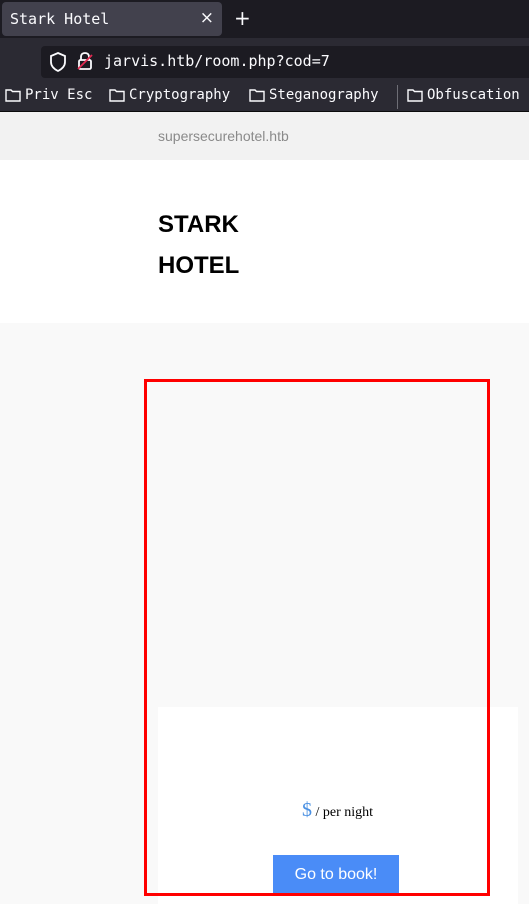 Image resolution: width=529 pixels, height=904 pixels. Describe the element at coordinates (180, 95) in the screenshot. I see `bookmark-label: Cryptography` at that location.